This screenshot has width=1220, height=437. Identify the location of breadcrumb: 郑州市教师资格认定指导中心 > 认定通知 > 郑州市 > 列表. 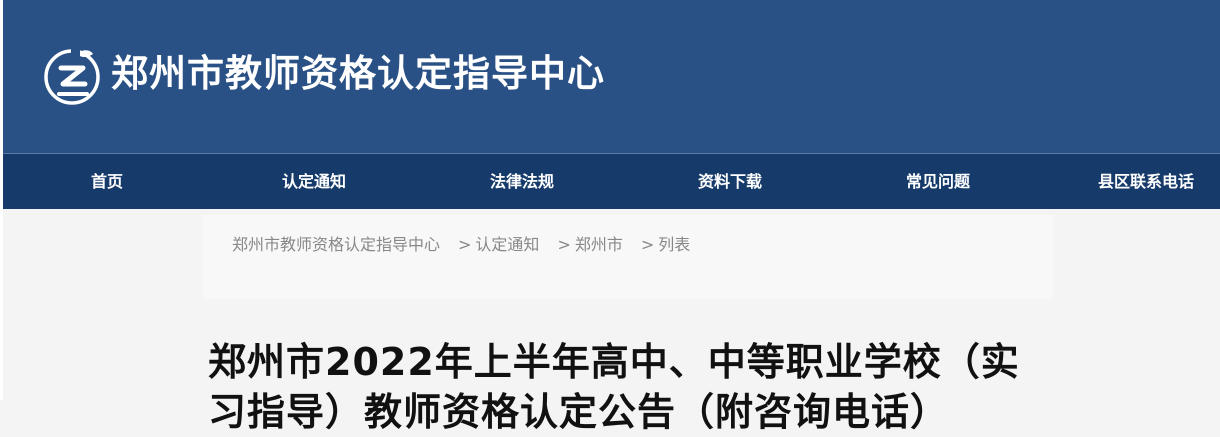
(473, 245).